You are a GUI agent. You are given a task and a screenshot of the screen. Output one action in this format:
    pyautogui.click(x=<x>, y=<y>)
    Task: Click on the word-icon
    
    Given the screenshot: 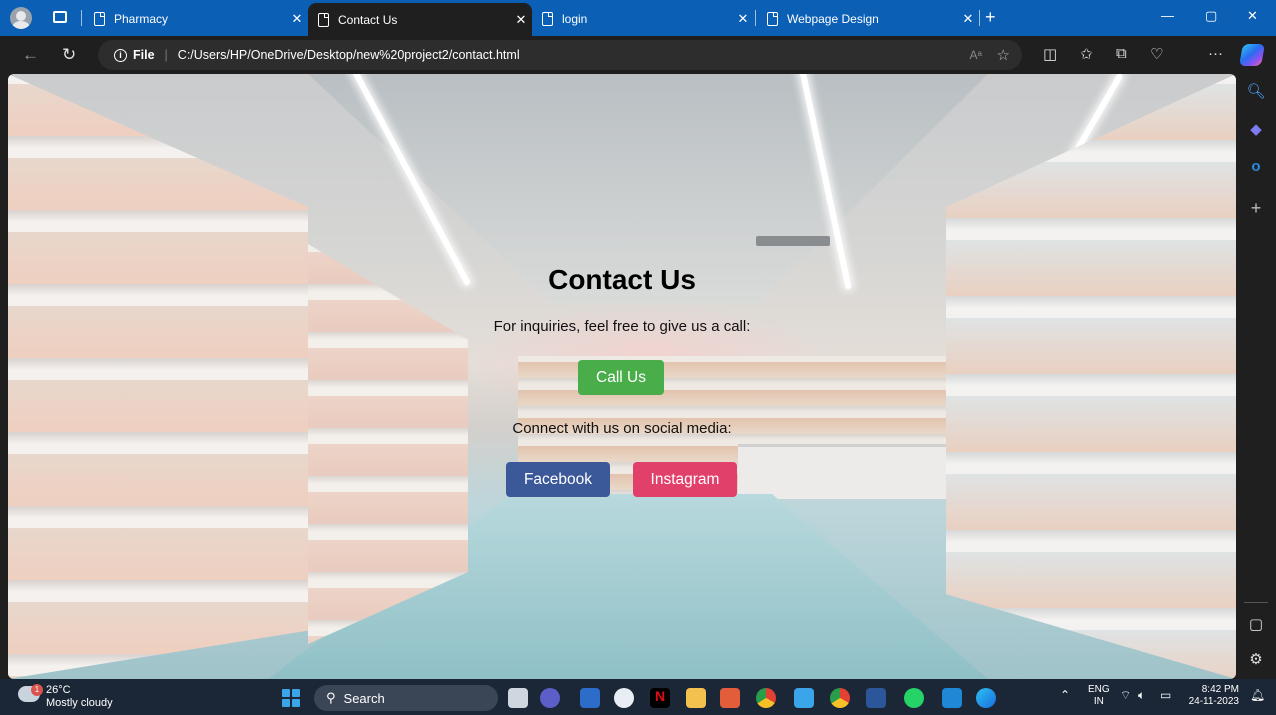 What is the action you would take?
    pyautogui.click(x=876, y=698)
    